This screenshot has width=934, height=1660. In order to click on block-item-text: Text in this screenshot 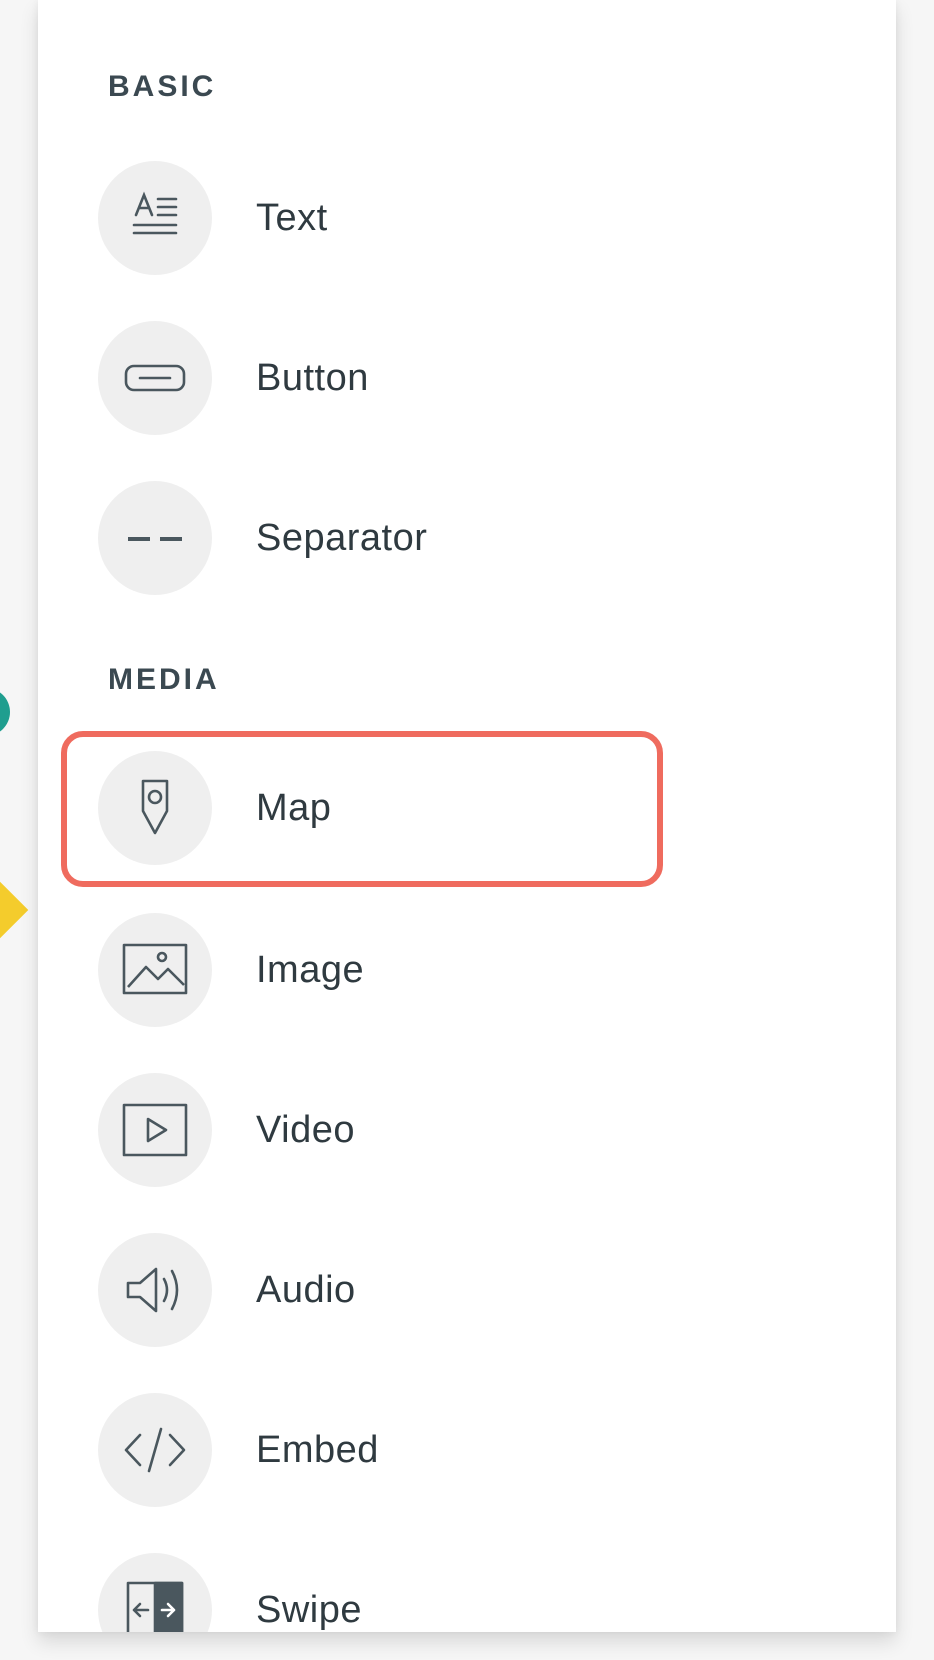, I will do `click(378, 218)`.